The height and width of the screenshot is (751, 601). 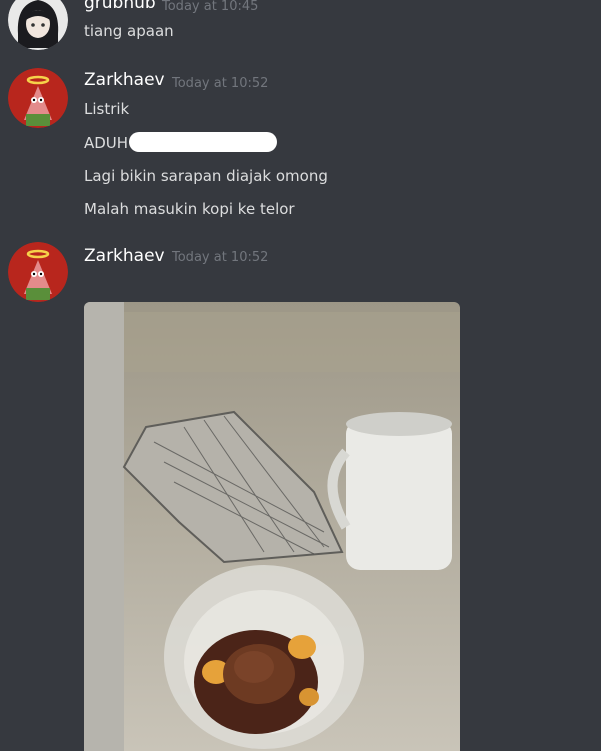 I want to click on message-grubhub: grubhub Today at 10:45 tiang apaan, so click(x=300, y=30).